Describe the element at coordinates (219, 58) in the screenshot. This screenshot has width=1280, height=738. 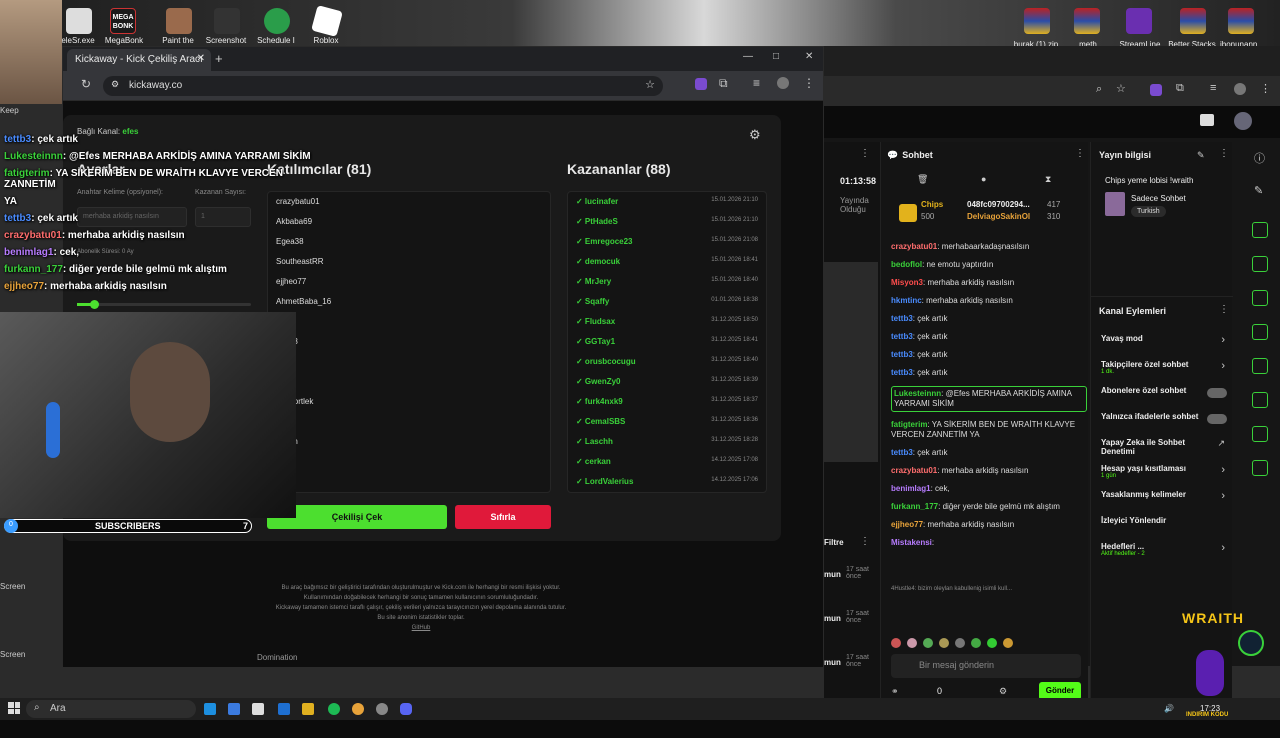
I see `new-tab-icon: +` at that location.